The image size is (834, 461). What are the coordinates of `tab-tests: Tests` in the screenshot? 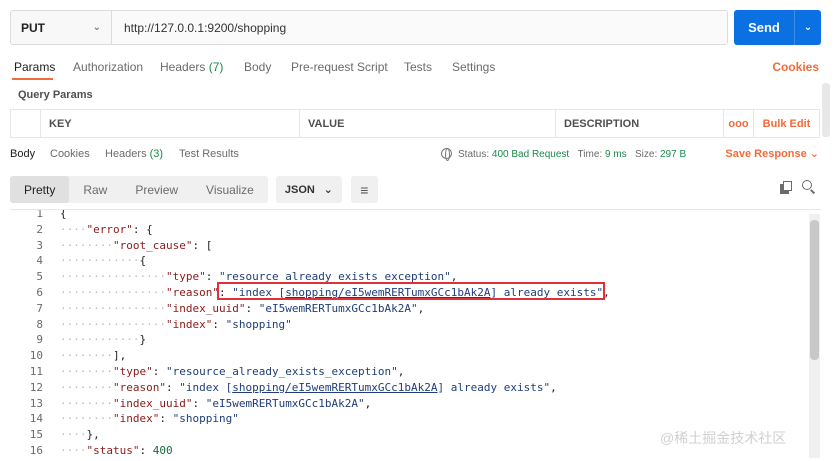 It's located at (418, 67).